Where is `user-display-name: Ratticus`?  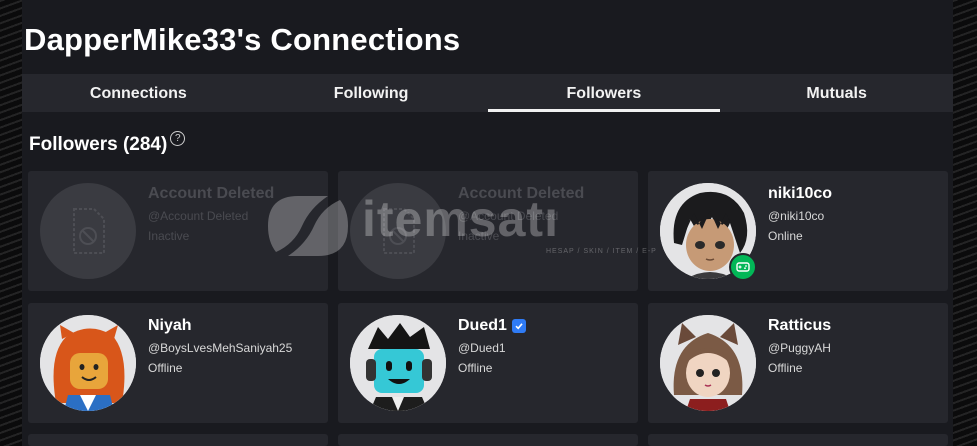 user-display-name: Ratticus is located at coordinates (799, 326).